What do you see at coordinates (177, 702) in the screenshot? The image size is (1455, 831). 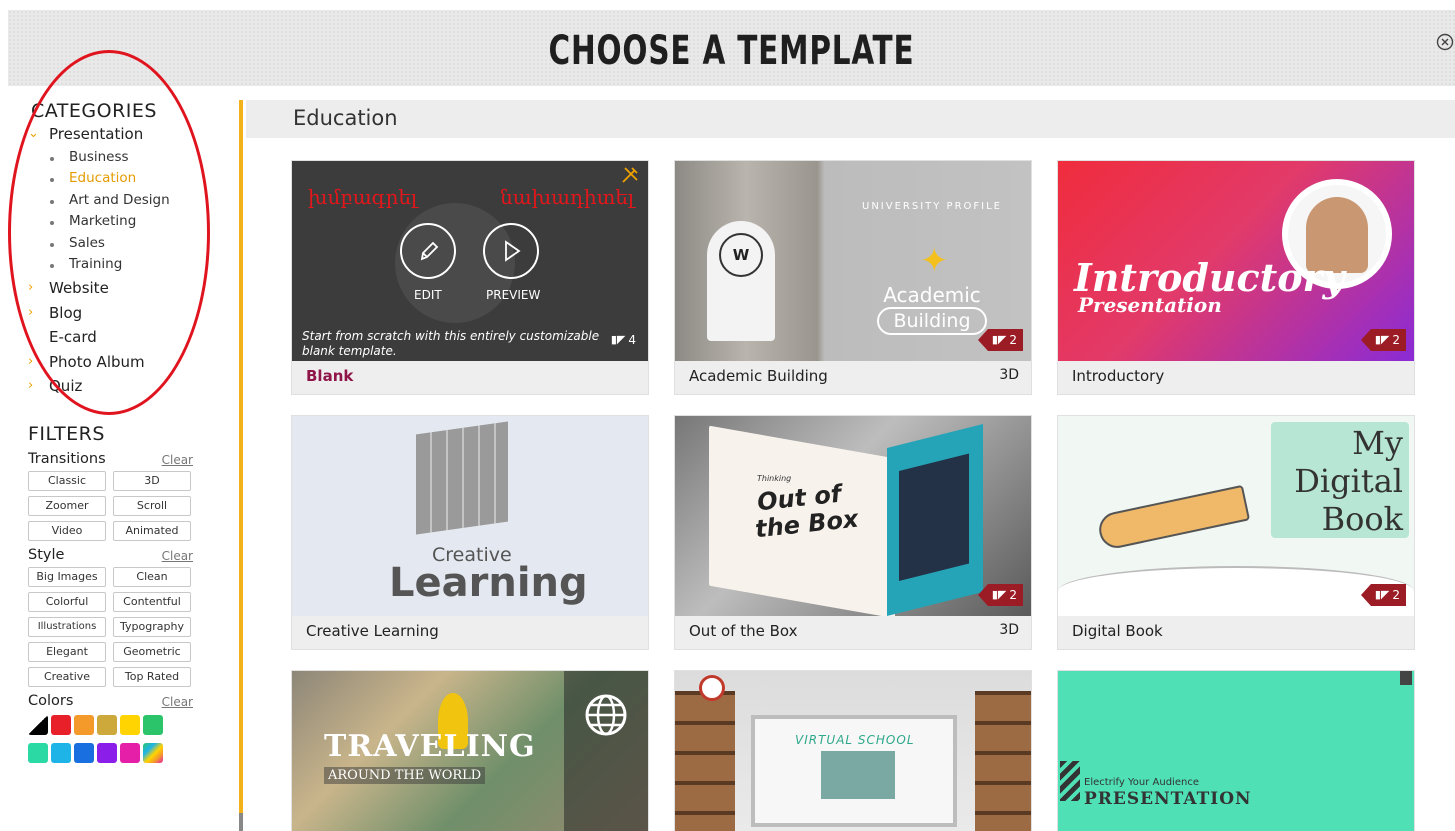 I see `colors-clear-link: Clear` at bounding box center [177, 702].